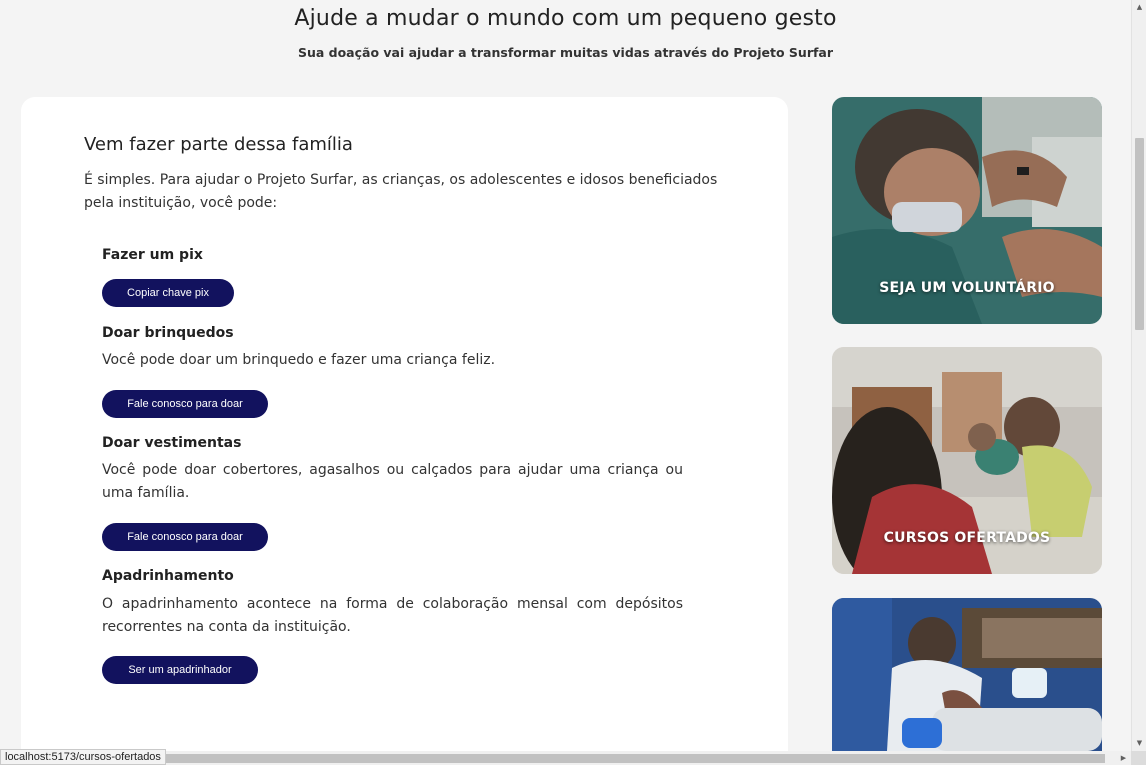  I want to click on horizontal-scroll-thumb, so click(627, 758).